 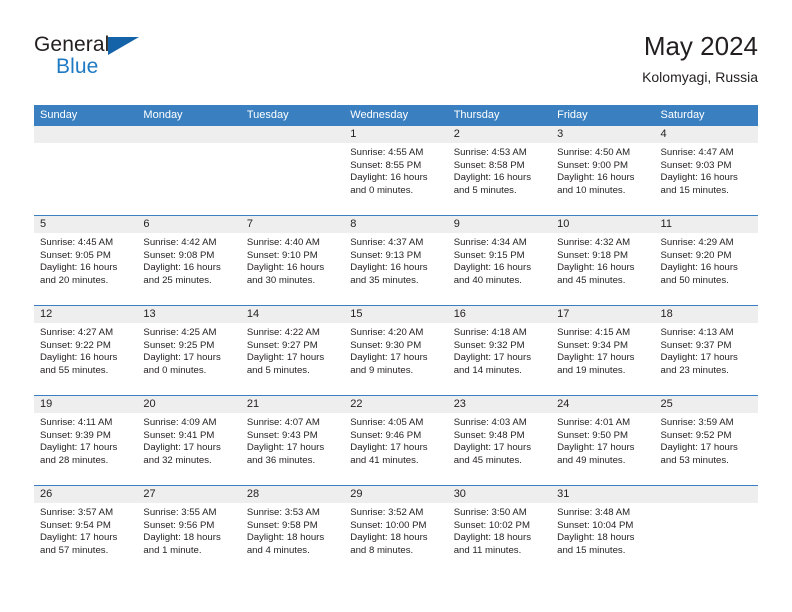 I want to click on day-number: 2, so click(x=499, y=134).